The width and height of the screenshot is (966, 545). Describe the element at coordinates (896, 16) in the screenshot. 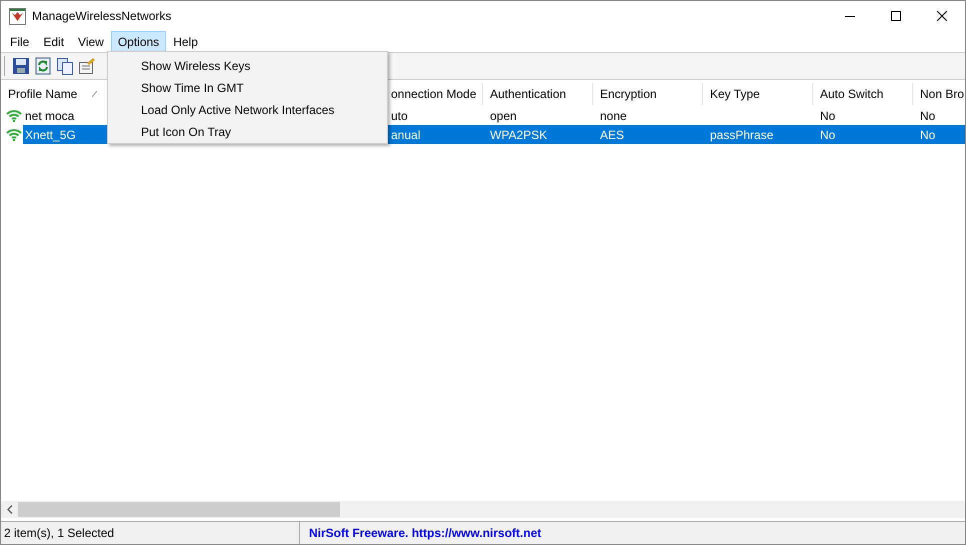

I see `maximize-icon` at that location.